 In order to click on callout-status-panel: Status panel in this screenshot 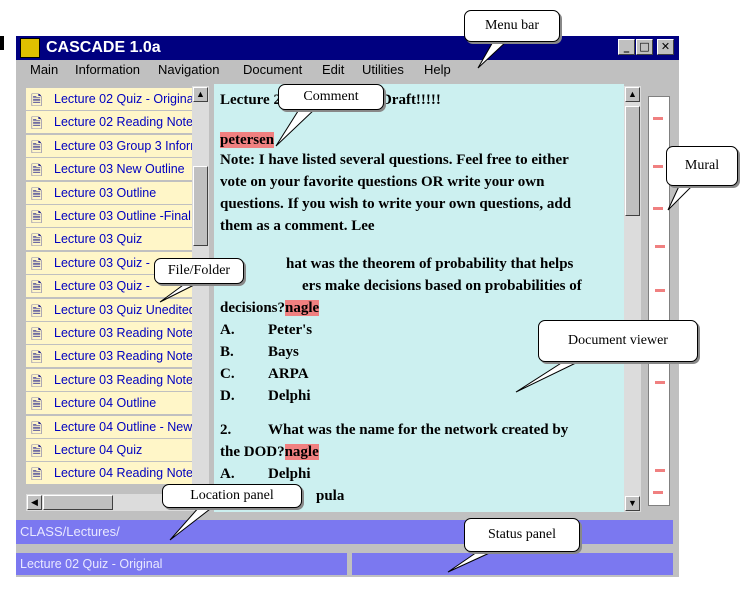, I will do `click(522, 535)`.